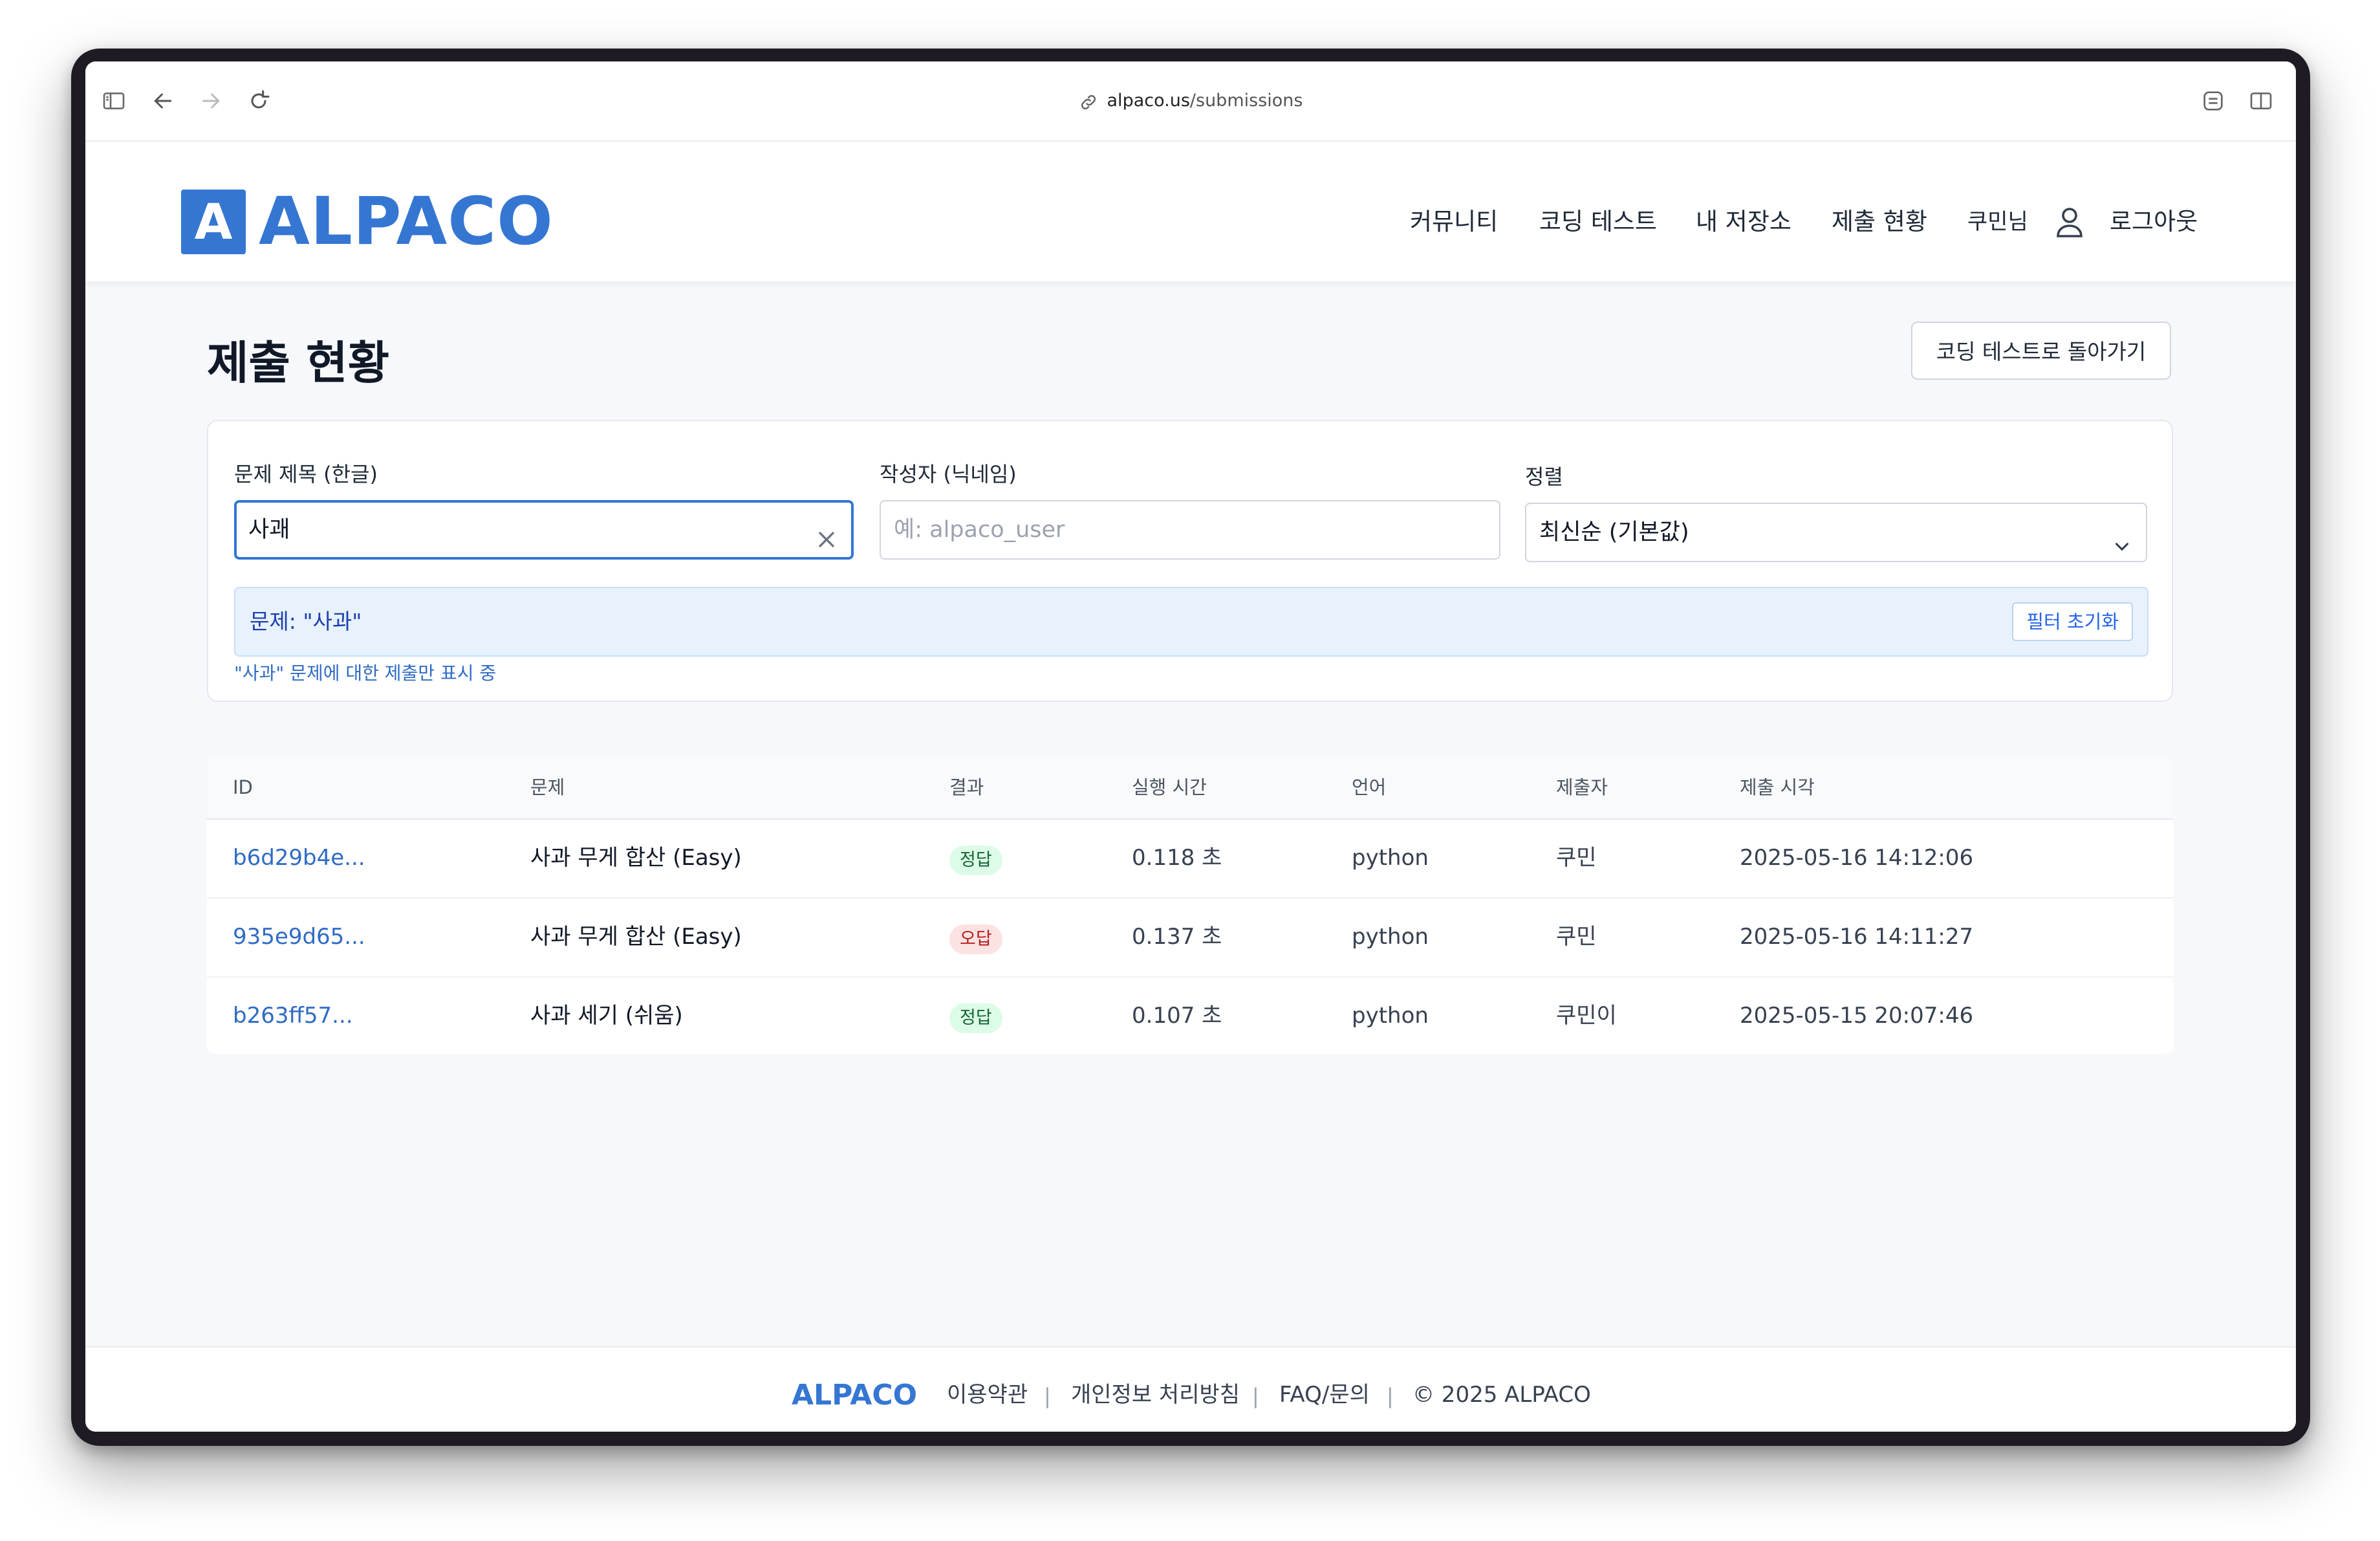 Image resolution: width=2380 pixels, height=1541 pixels. I want to click on nav-submissions: 제출 현황, so click(1879, 222).